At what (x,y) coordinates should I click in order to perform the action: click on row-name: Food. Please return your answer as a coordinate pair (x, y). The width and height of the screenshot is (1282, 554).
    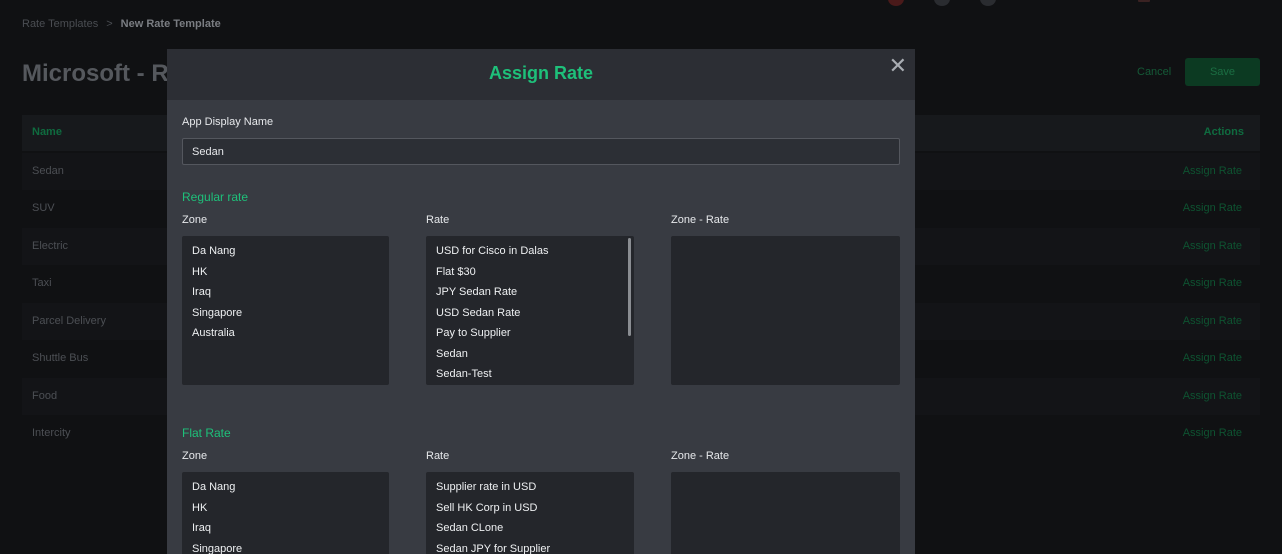
    Looking at the image, I should click on (45, 396).